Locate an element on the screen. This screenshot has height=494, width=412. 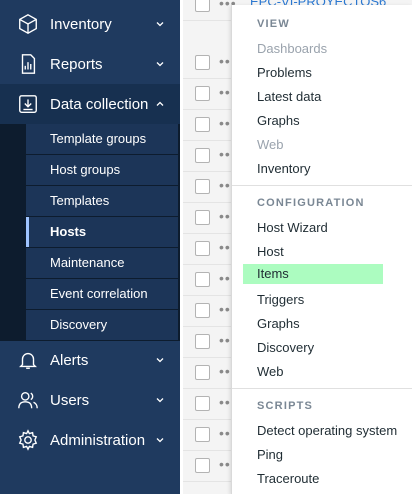
cube-icon is located at coordinates (28, 24).